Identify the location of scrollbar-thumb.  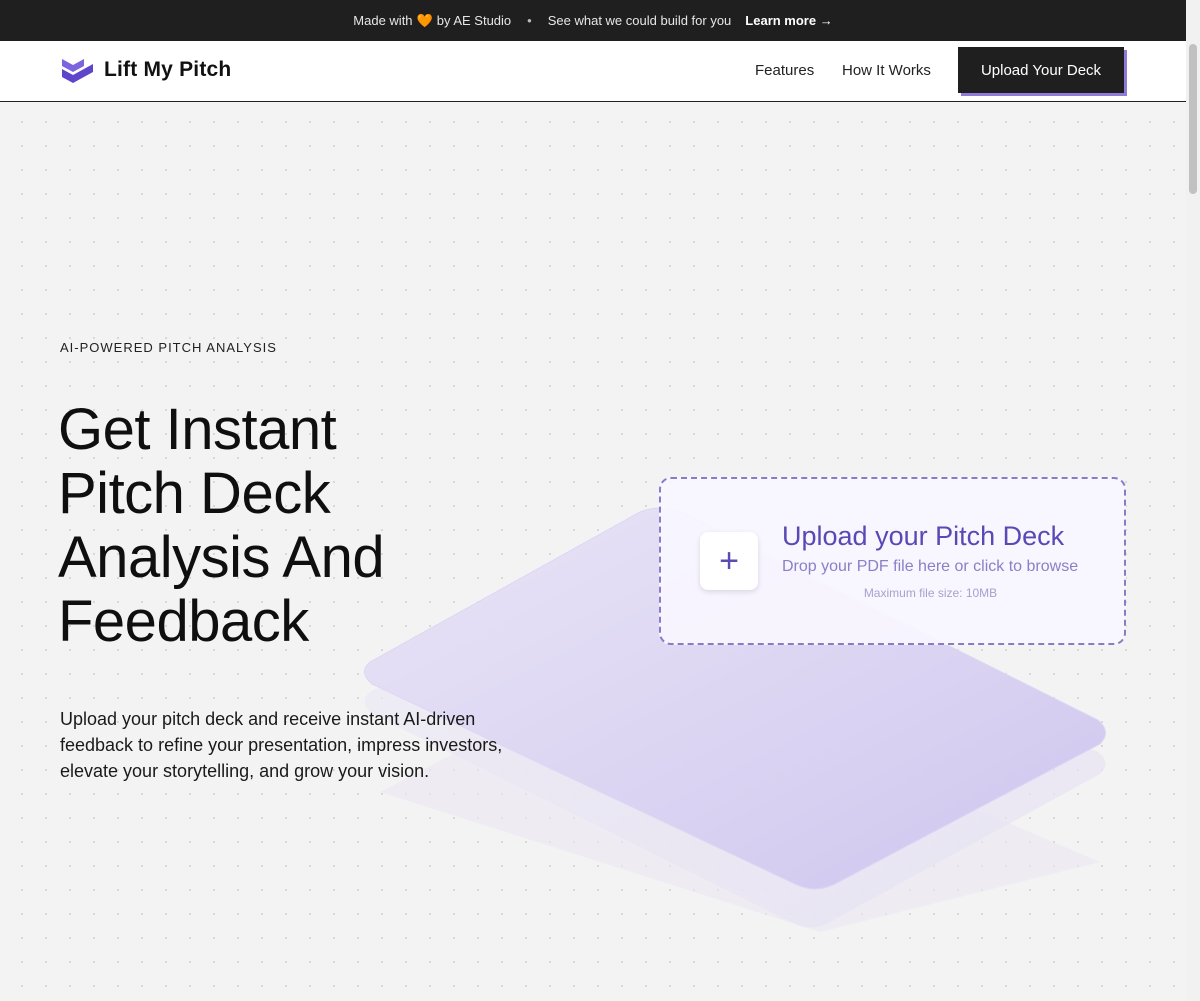
(1193, 119).